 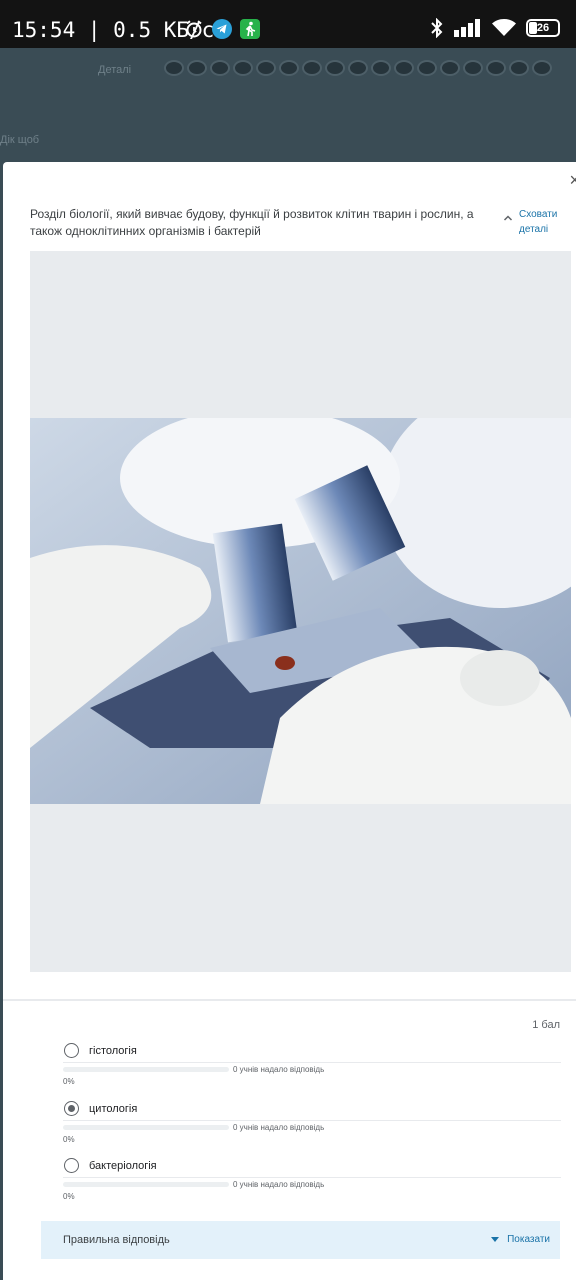 I want to click on hide-details-button: Сховати деталі, so click(x=532, y=222).